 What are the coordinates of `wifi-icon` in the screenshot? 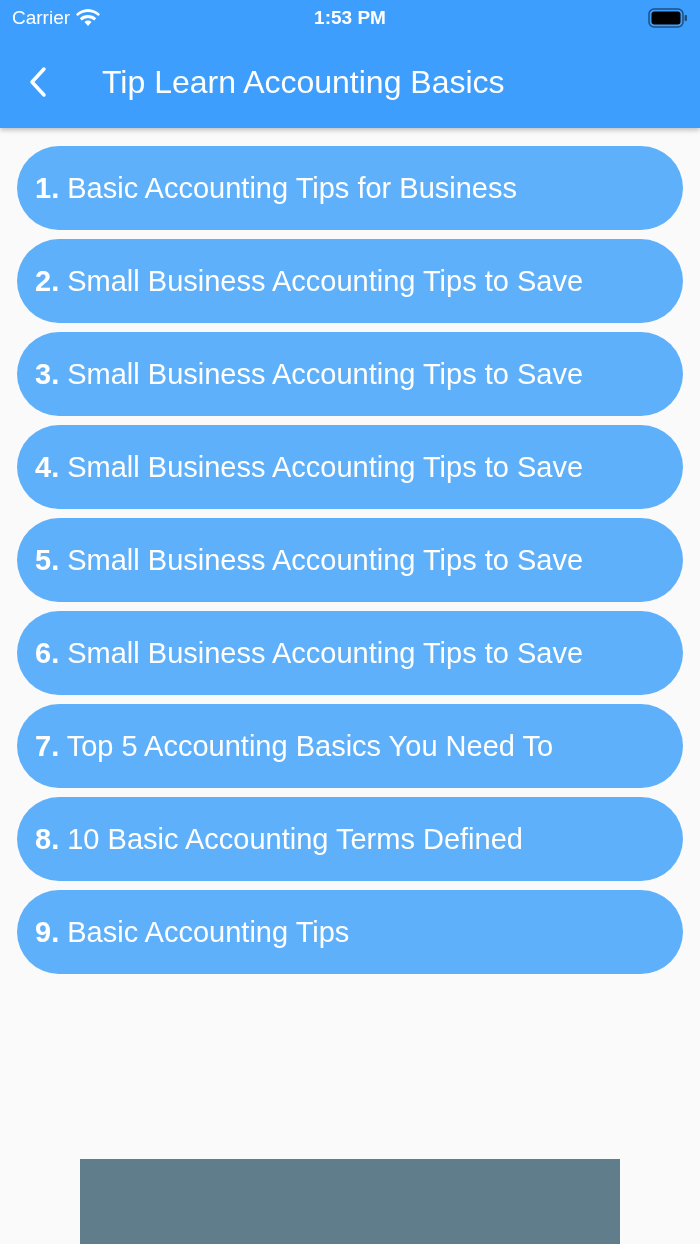 It's located at (88, 18).